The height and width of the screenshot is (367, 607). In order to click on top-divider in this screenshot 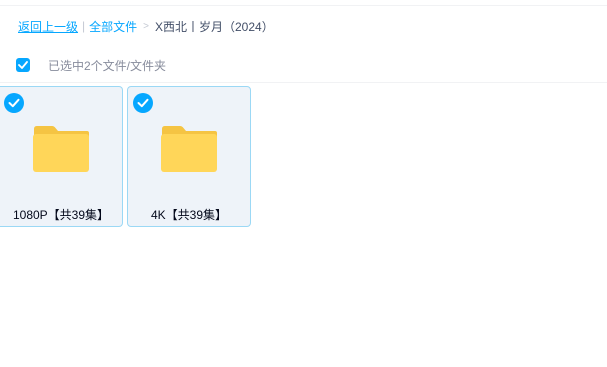, I will do `click(303, 5)`.